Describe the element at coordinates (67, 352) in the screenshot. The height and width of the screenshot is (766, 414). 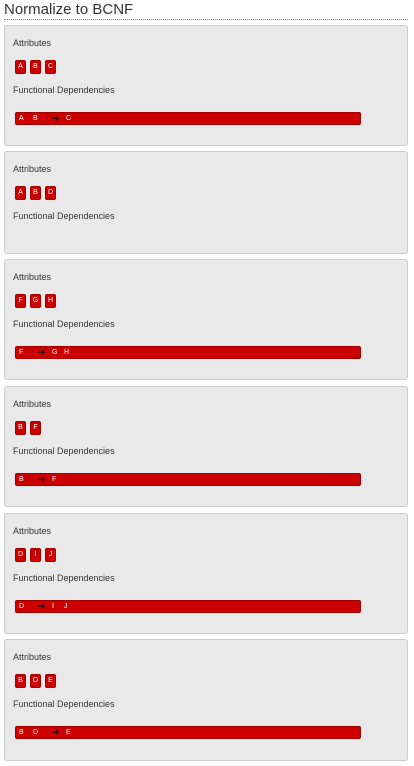
I see `fd-rhs-attribute: H` at that location.